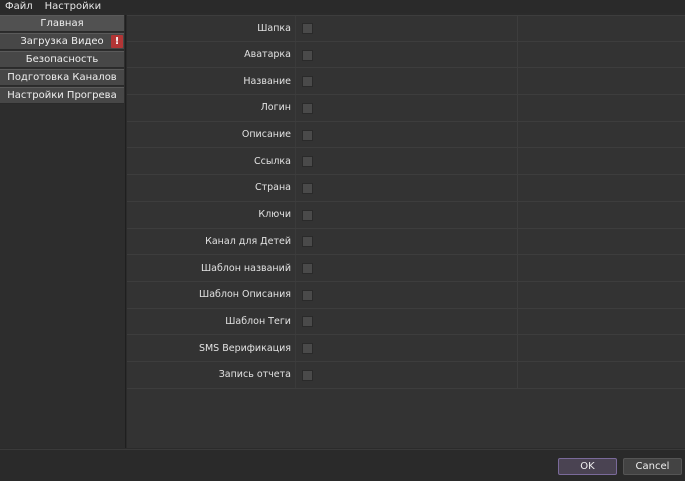 This screenshot has width=685, height=481. I want to click on row-label: Шаблон Теги, so click(258, 321).